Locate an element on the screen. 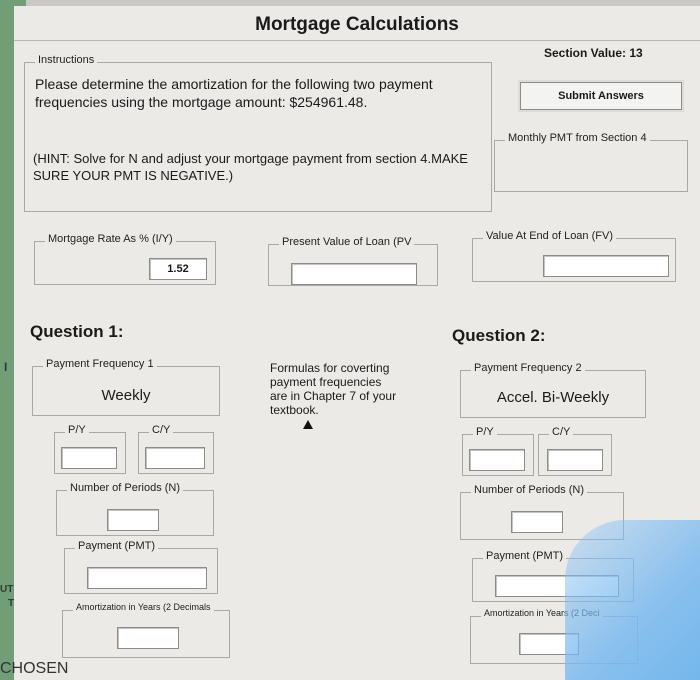 This screenshot has width=700, height=680. q1-frequency-group: Payment Frequency 1 Weekly is located at coordinates (126, 387).